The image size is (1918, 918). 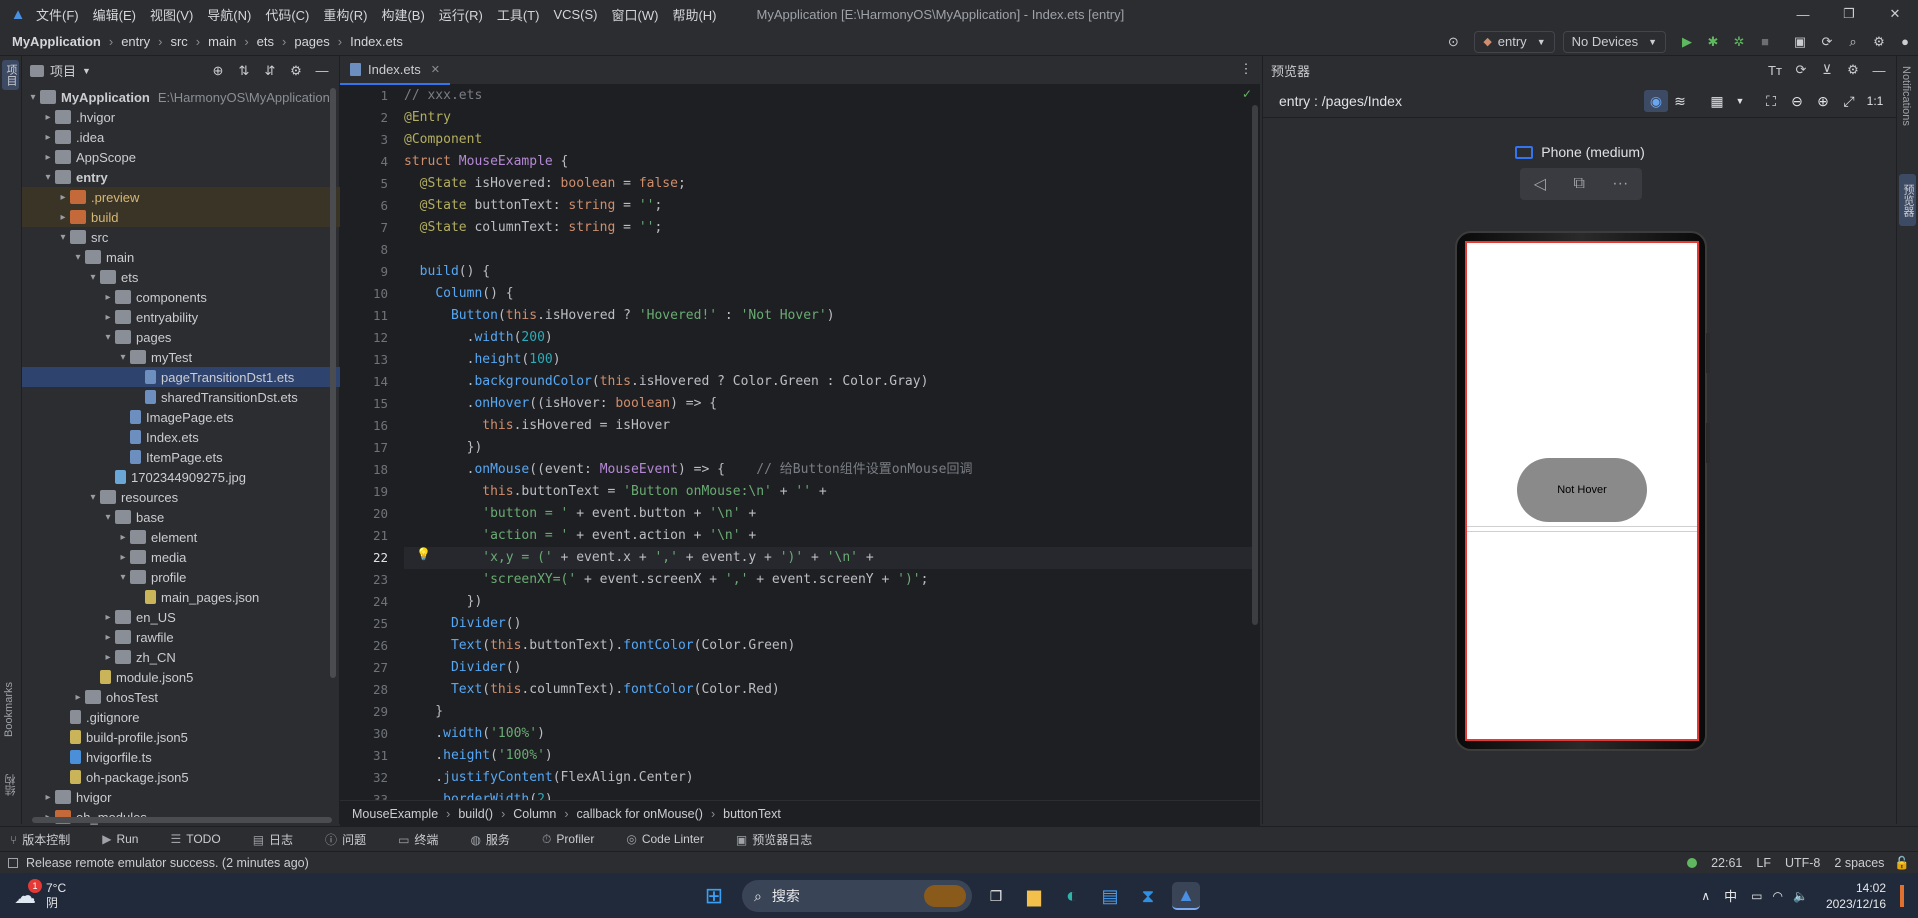 I want to click on code-line: build() {, so click(x=829, y=272).